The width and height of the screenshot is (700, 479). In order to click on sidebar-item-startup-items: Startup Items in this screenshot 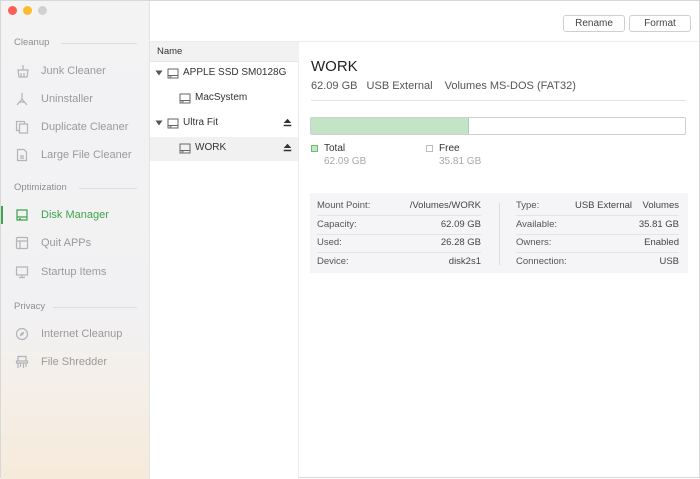, I will do `click(75, 272)`.